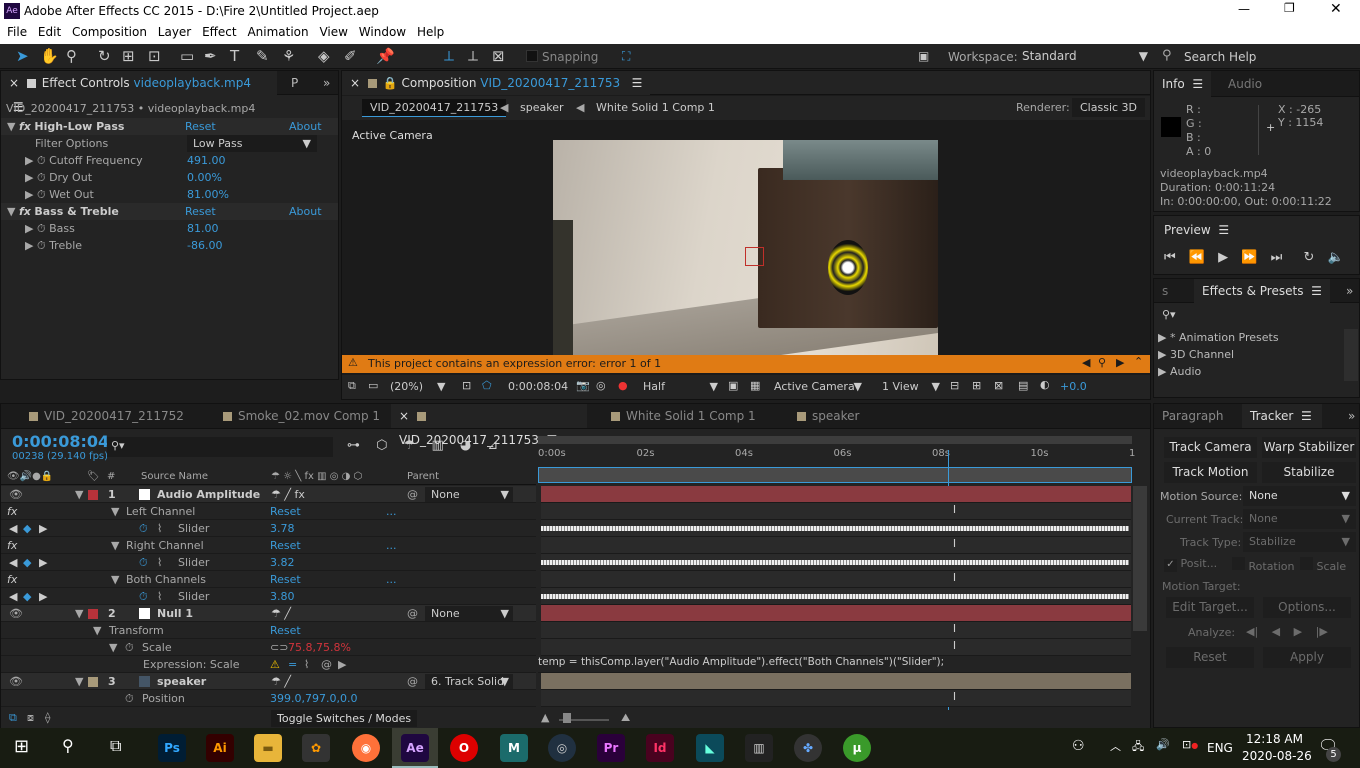 The width and height of the screenshot is (1360, 768). I want to click on brush-tool-icon: ✎, so click(262, 56).